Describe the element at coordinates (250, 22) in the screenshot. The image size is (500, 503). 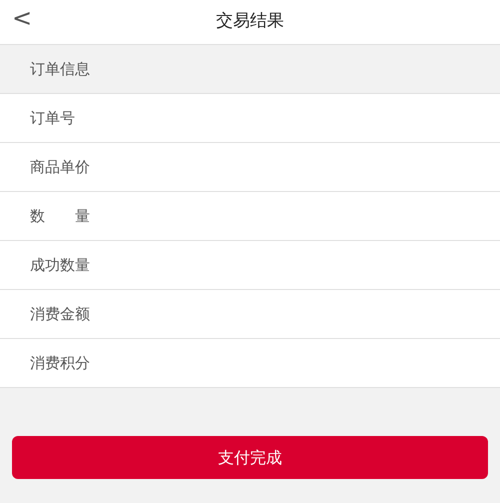
I see `page-title: 交易结果` at that location.